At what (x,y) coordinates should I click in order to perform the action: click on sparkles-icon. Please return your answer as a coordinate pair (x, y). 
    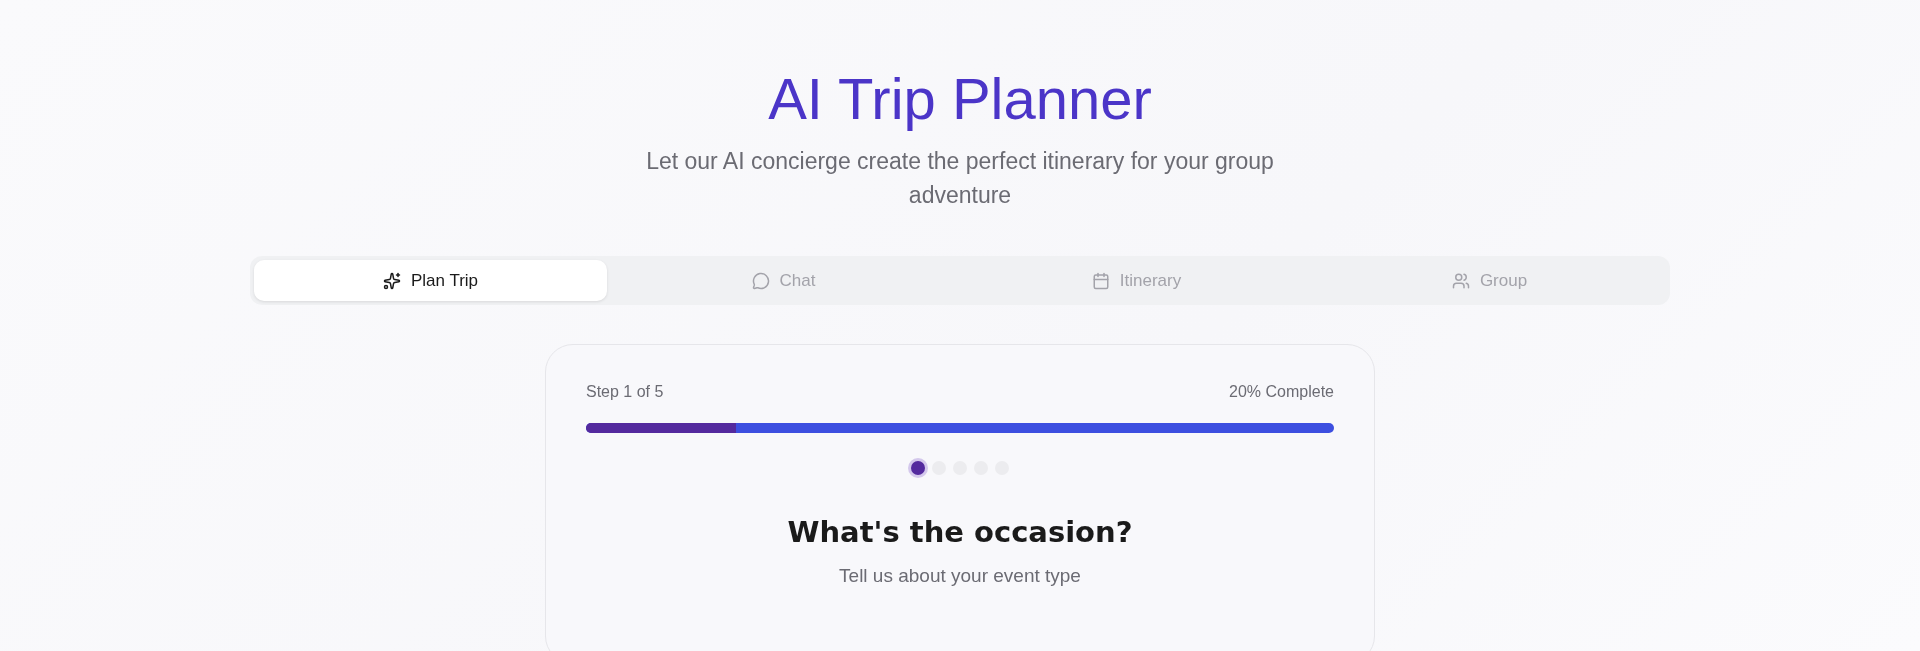
    Looking at the image, I should click on (391, 280).